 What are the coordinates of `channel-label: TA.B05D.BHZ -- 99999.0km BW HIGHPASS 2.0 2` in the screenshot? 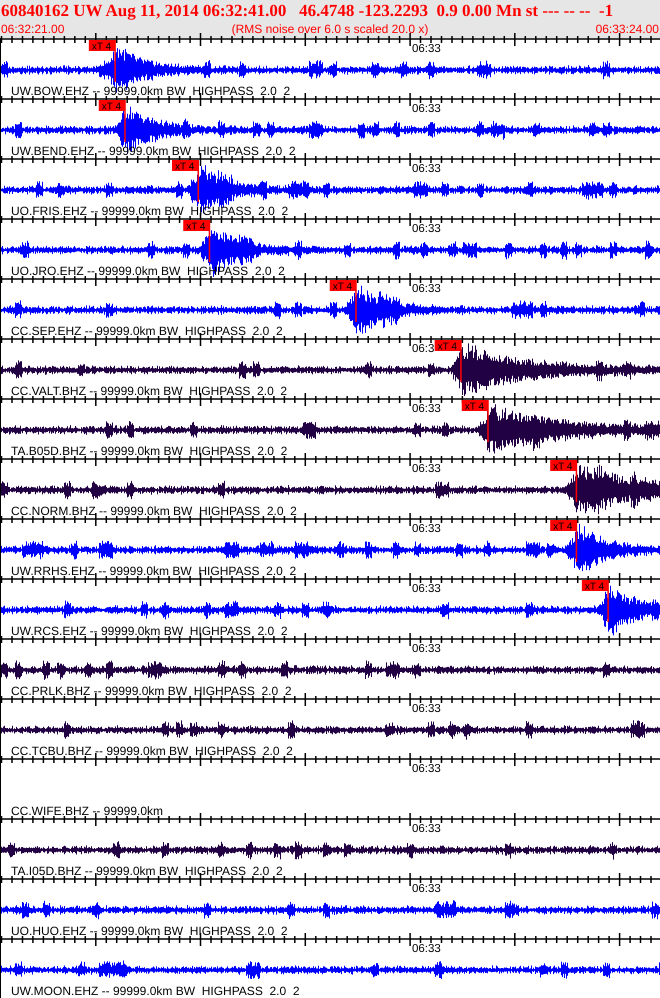 It's located at (149, 451).